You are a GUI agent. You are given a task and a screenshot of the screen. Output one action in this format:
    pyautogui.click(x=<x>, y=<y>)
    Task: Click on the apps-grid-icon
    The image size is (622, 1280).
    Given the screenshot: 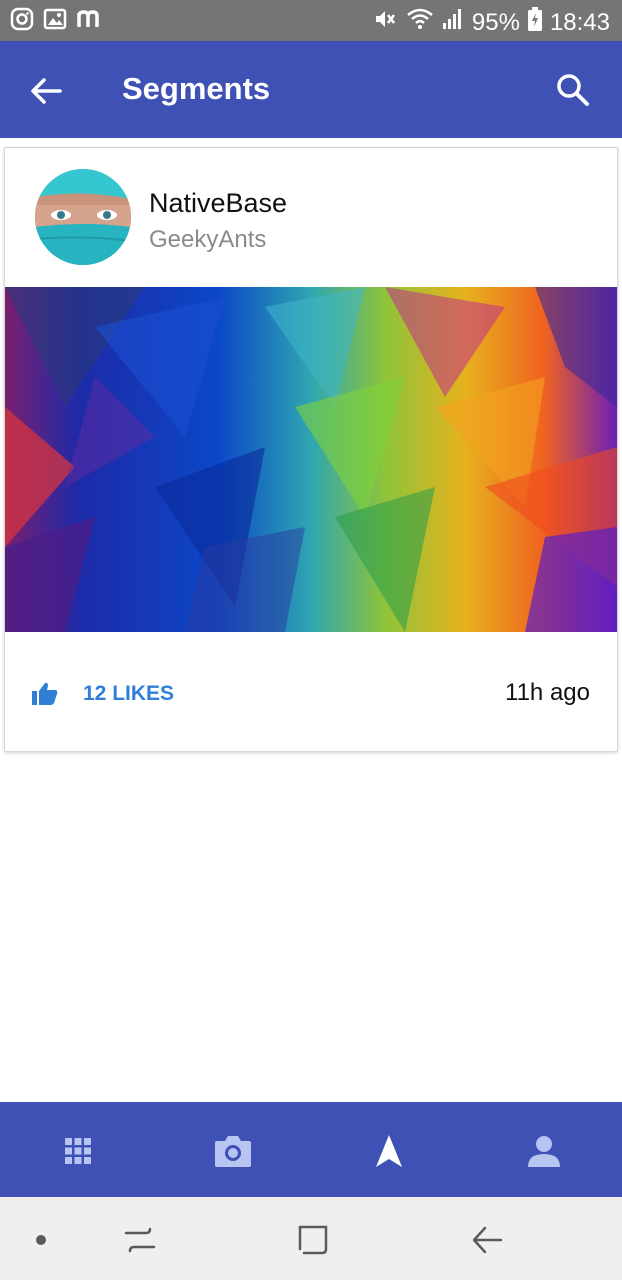 What is the action you would take?
    pyautogui.click(x=78, y=1151)
    